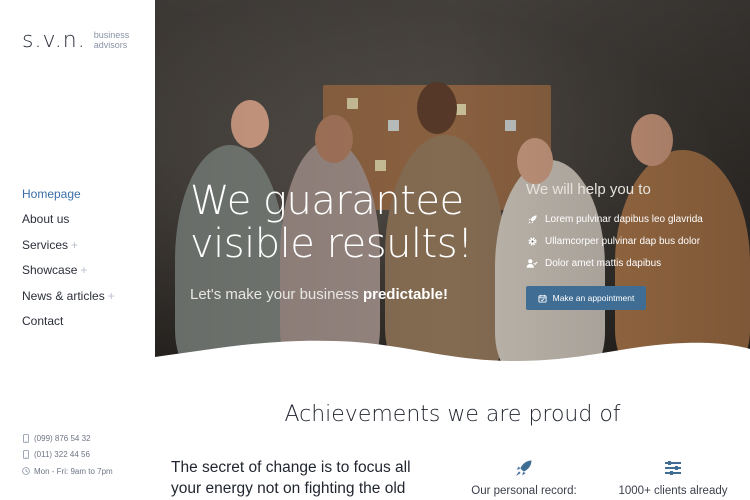 The image size is (750, 500). What do you see at coordinates (673, 491) in the screenshot?
I see `stat-label: 1000+ clients already` at bounding box center [673, 491].